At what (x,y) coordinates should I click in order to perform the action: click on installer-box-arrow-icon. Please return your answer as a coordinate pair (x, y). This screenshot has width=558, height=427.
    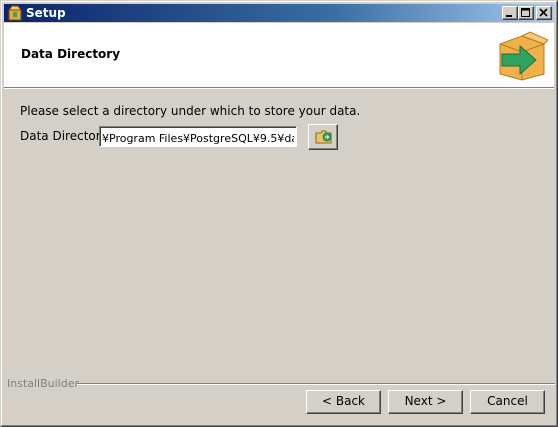
    Looking at the image, I should click on (523, 56).